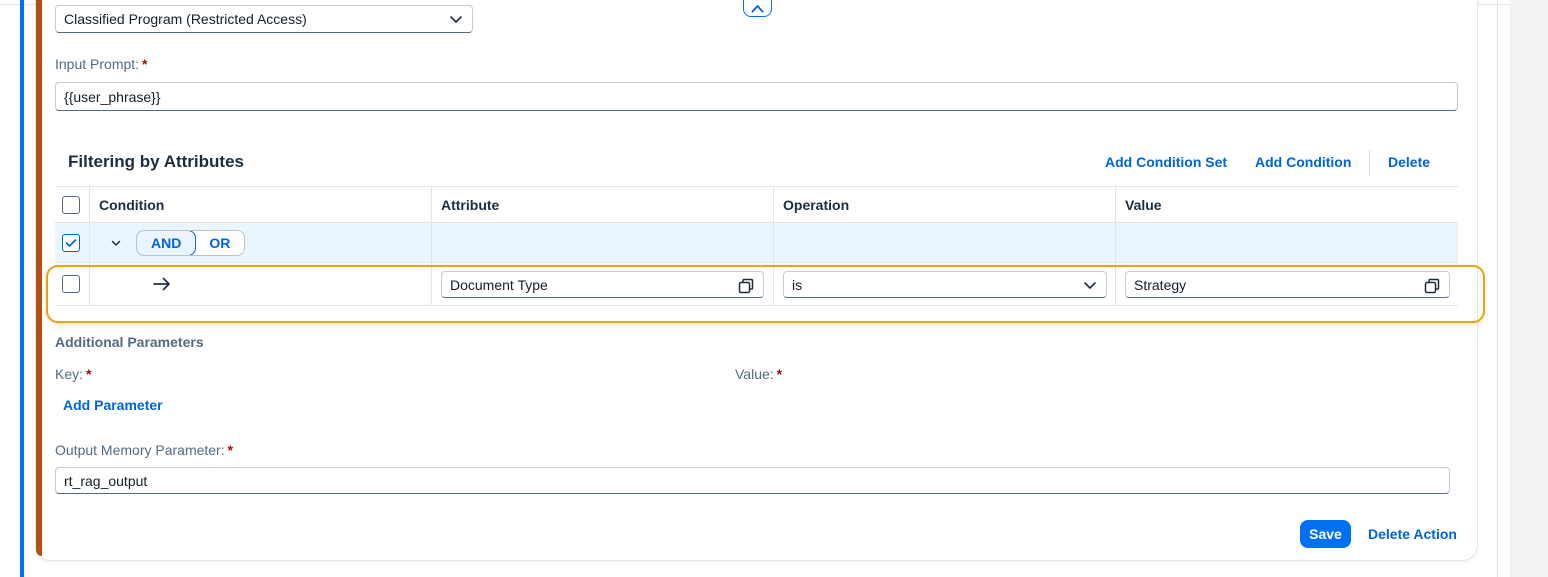 The image size is (1548, 577). What do you see at coordinates (167, 242) in the screenshot?
I see `and-option: AND` at bounding box center [167, 242].